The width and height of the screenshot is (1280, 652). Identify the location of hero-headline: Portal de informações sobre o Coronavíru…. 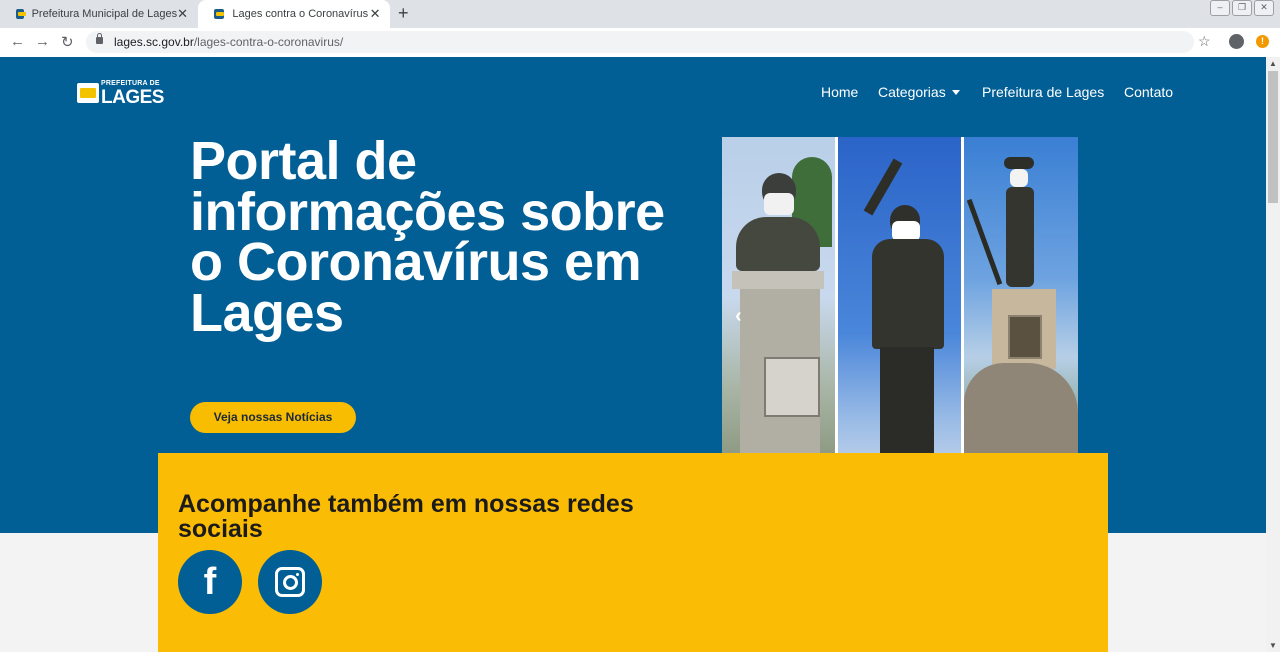
(427, 237).